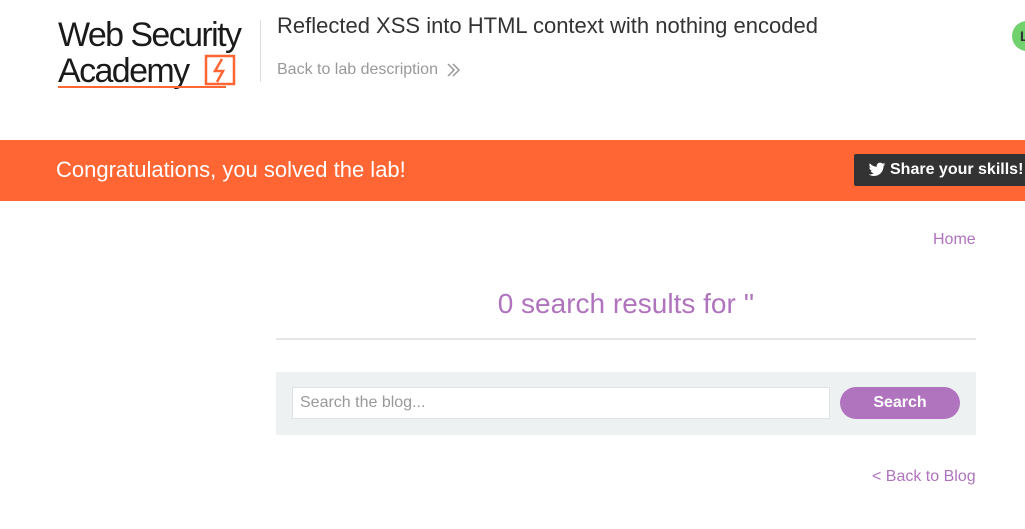  Describe the element at coordinates (142, 87) in the screenshot. I see `logo-underline` at that location.